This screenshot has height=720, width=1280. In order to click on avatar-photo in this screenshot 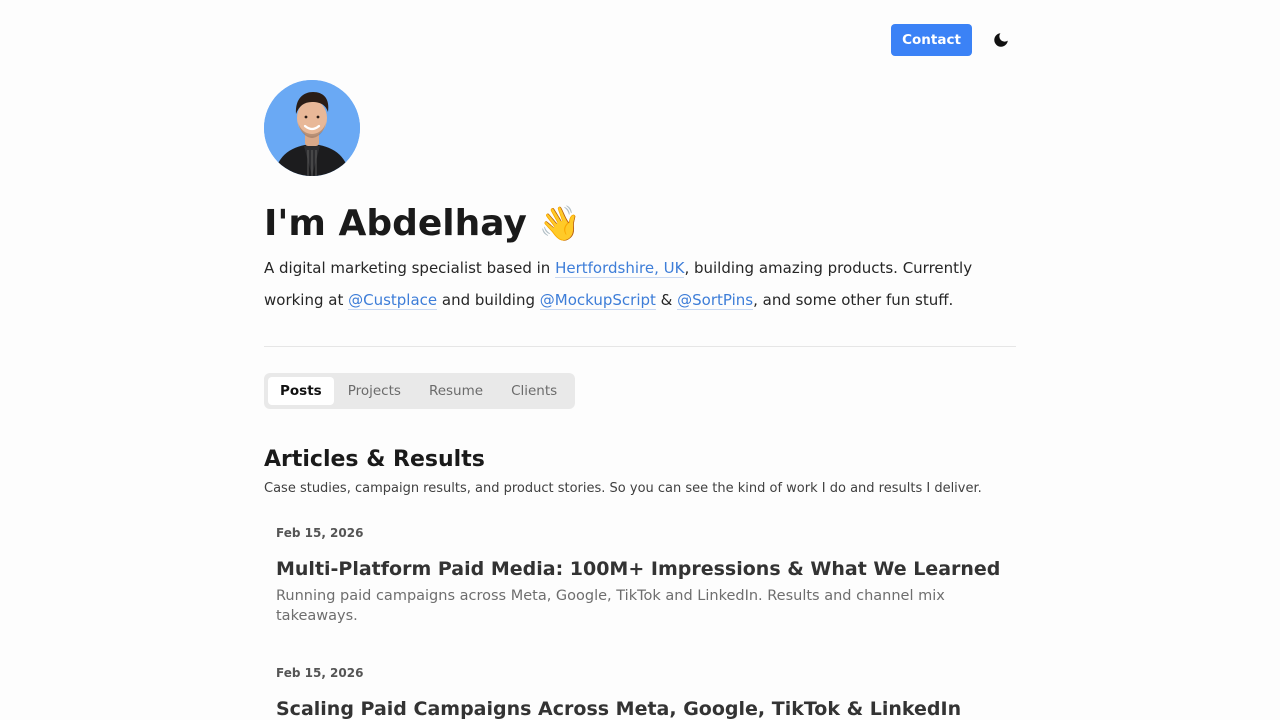, I will do `click(312, 128)`.